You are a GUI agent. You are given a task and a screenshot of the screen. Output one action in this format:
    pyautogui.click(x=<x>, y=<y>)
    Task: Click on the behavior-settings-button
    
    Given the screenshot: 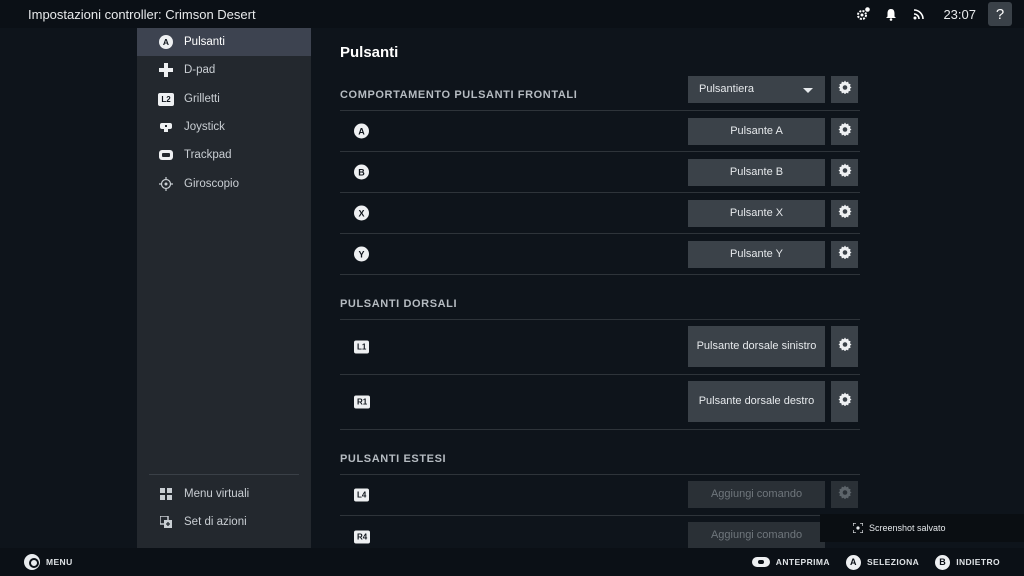 What is the action you would take?
    pyautogui.click(x=844, y=89)
    